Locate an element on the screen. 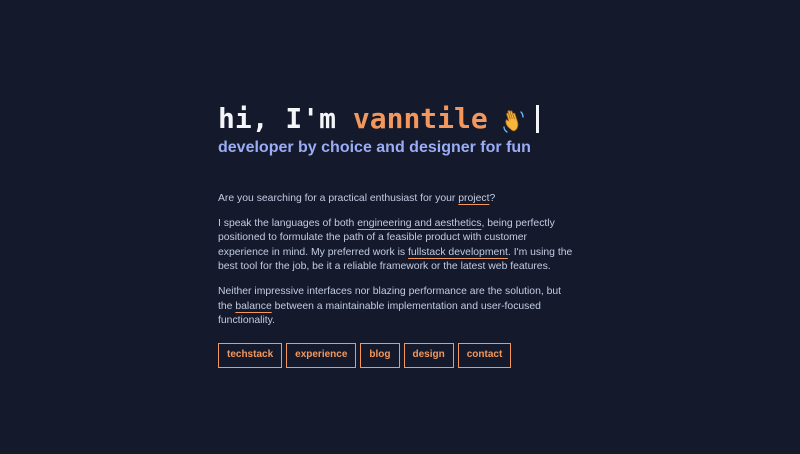  contact-button: contact is located at coordinates (484, 355).